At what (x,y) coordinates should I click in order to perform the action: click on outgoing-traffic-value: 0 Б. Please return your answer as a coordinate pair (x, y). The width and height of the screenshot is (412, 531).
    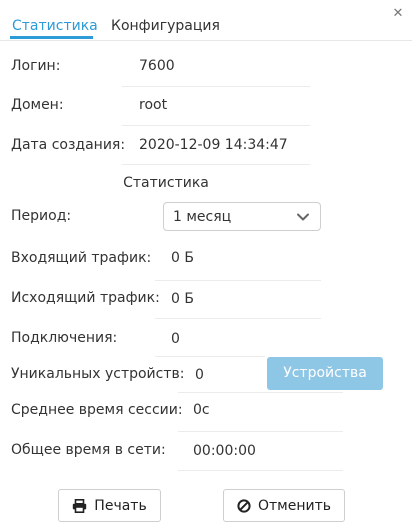
    Looking at the image, I should click on (182, 299).